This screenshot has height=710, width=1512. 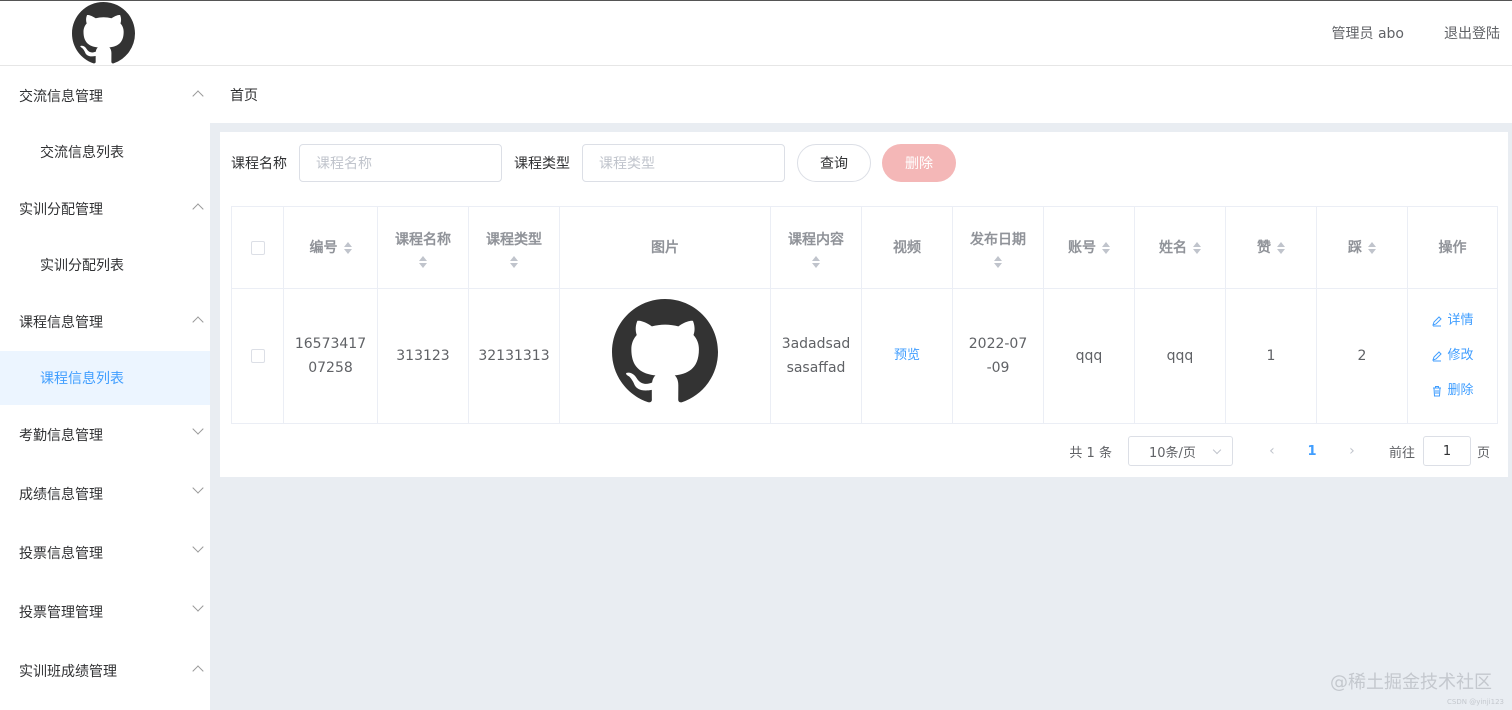 I want to click on cell-content-line2: sasaffad, so click(x=816, y=368).